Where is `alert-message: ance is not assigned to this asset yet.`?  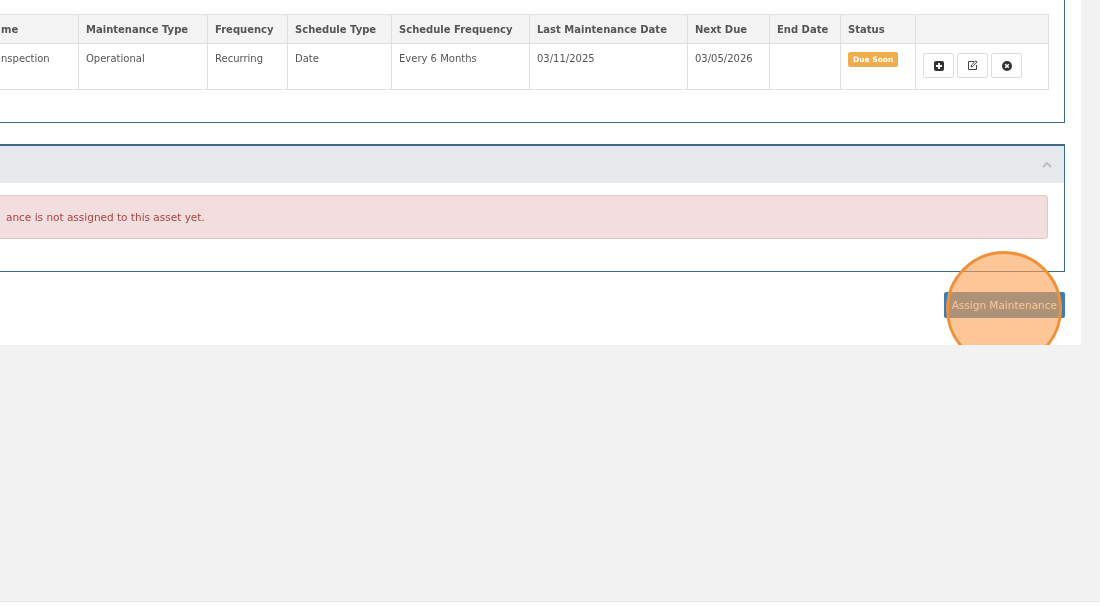 alert-message: ance is not assigned to this asset yet. is located at coordinates (524, 217).